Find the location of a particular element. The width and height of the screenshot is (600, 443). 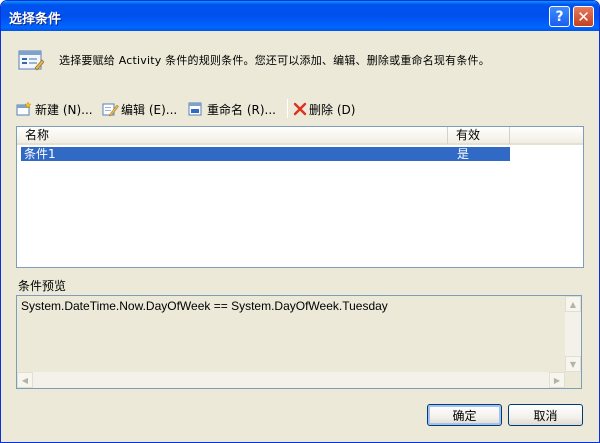

ok-button: 确定 is located at coordinates (464, 415).